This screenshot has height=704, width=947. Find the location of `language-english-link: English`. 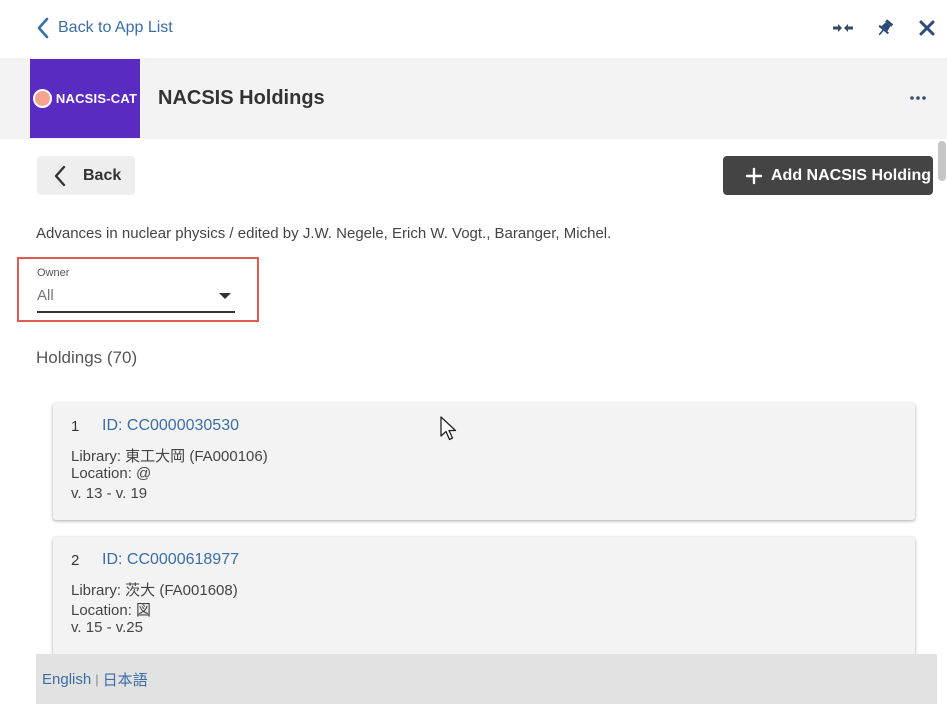

language-english-link: English is located at coordinates (66, 679).